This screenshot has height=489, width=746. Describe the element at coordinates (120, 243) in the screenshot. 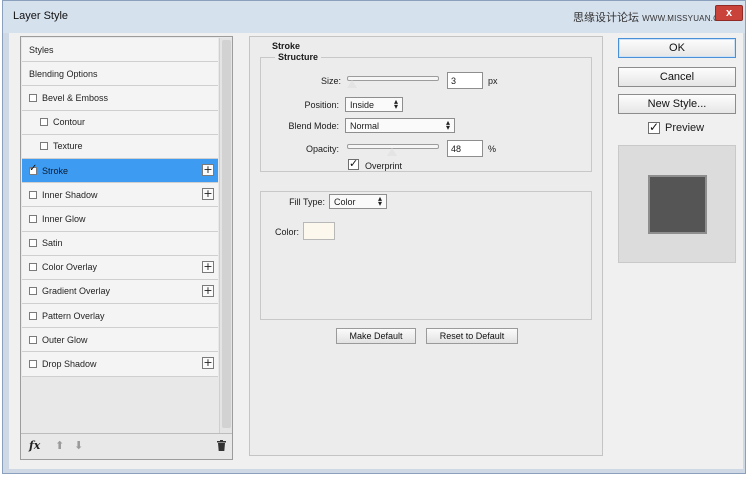

I see `style-item-satin: Satin` at that location.